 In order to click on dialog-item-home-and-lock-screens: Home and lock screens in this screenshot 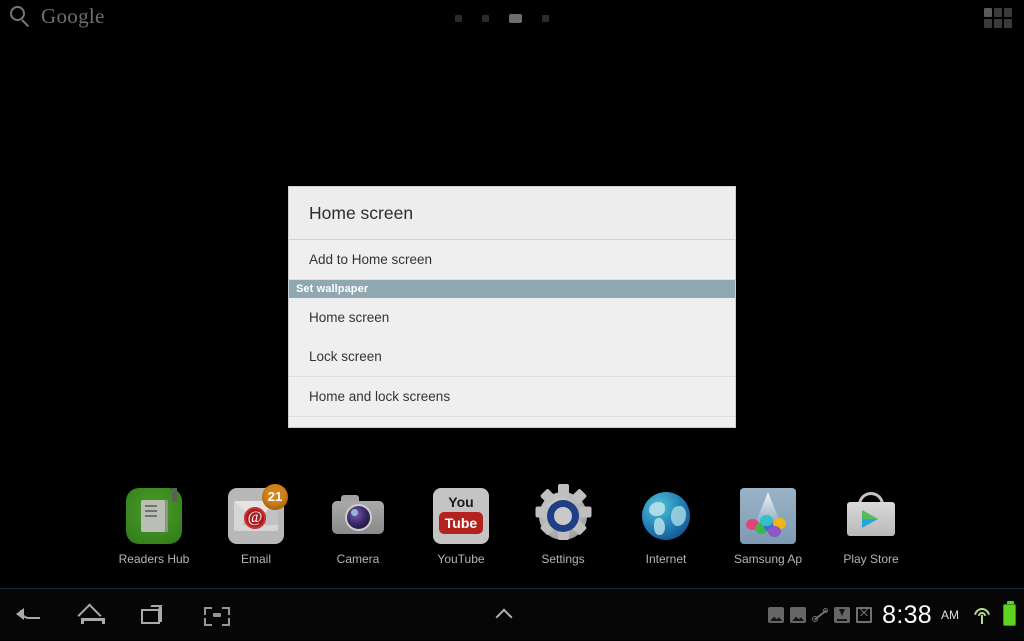, I will do `click(512, 397)`.